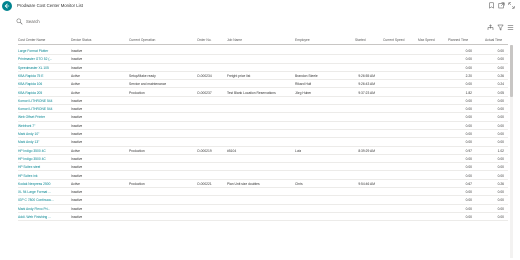 The height and width of the screenshot is (260, 520). What do you see at coordinates (263, 176) in the screenshot?
I see `table-row: HP Scitex ink Inactive 0.00 0.00` at bounding box center [263, 176].